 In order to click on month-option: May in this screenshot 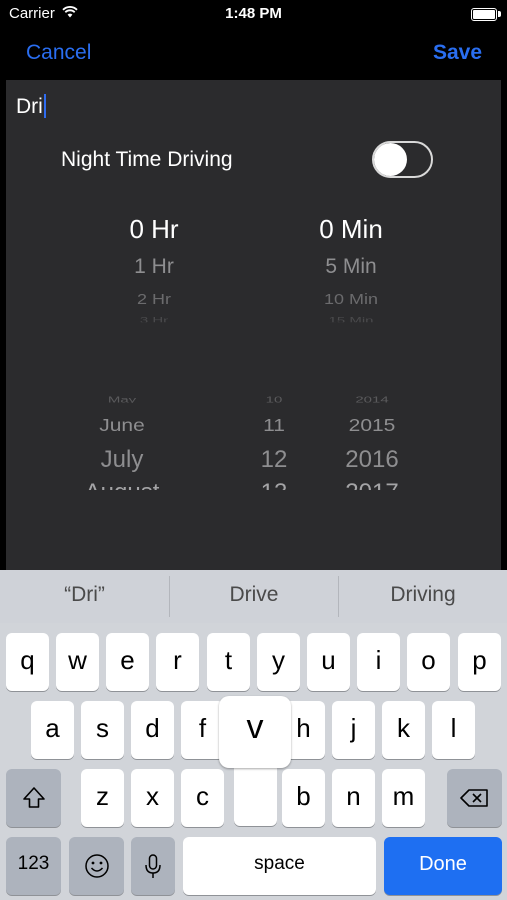, I will do `click(122, 399)`.